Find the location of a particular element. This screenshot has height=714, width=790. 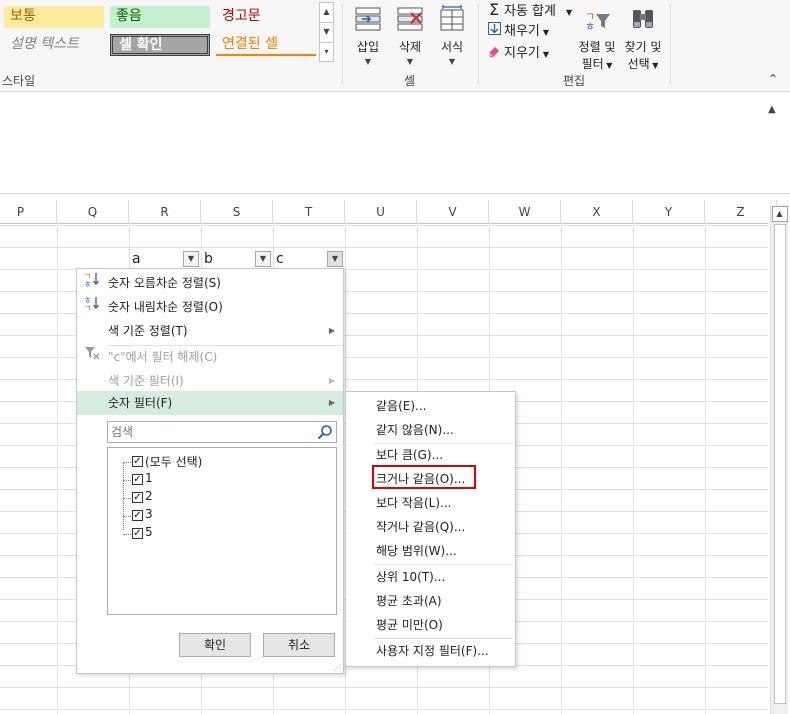

insert-button: 삽입 ▼ is located at coordinates (368, 35).